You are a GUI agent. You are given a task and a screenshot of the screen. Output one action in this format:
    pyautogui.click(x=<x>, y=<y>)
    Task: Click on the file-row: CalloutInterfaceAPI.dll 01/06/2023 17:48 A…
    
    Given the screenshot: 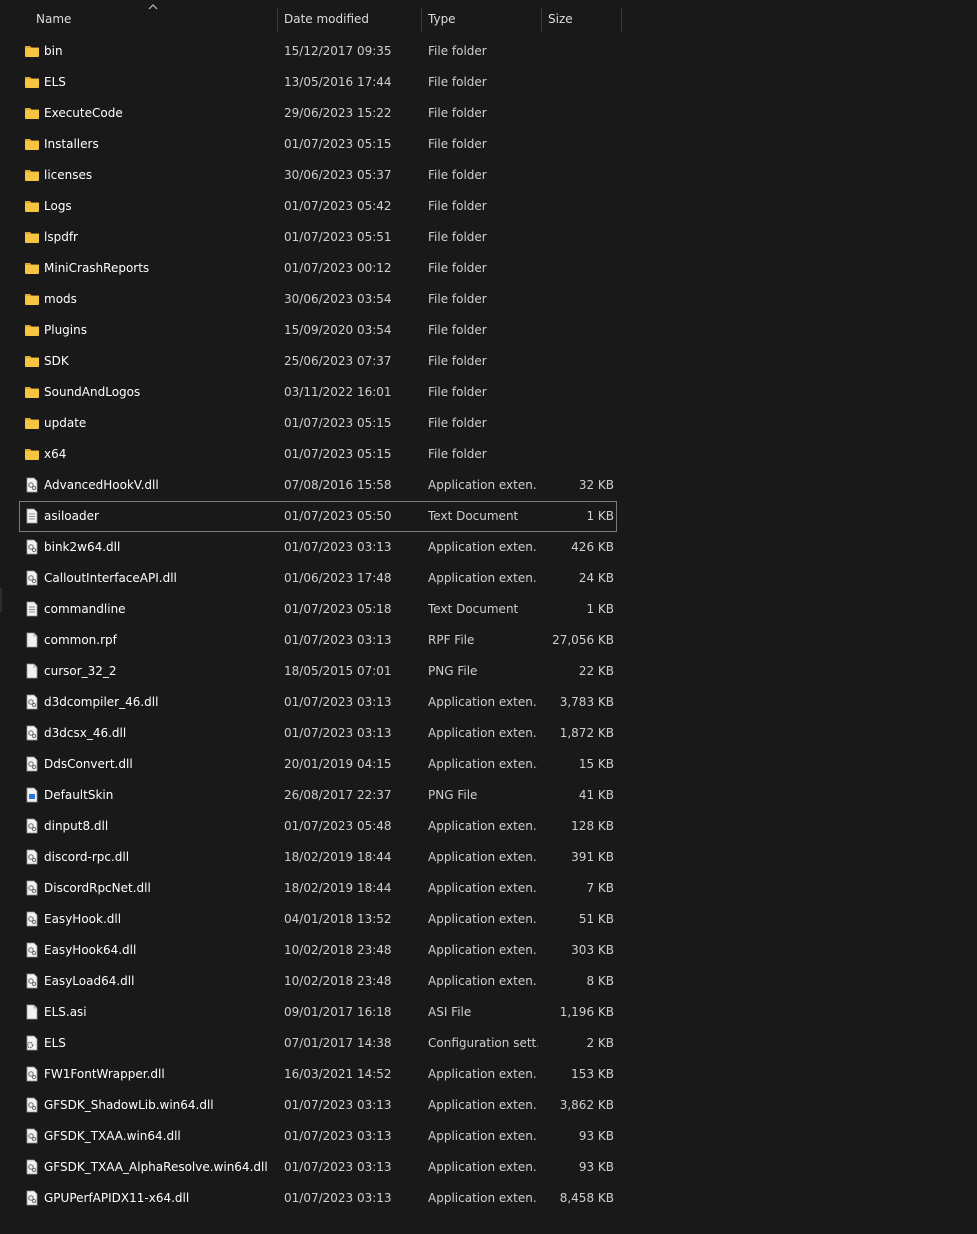 What is the action you would take?
    pyautogui.click(x=488, y=578)
    